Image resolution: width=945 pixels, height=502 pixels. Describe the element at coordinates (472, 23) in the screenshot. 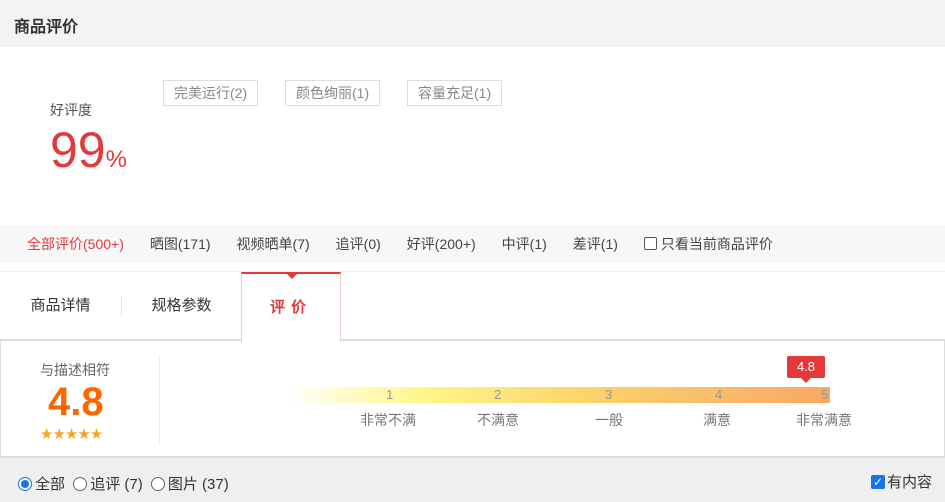

I see `section-header: 商品评价` at that location.